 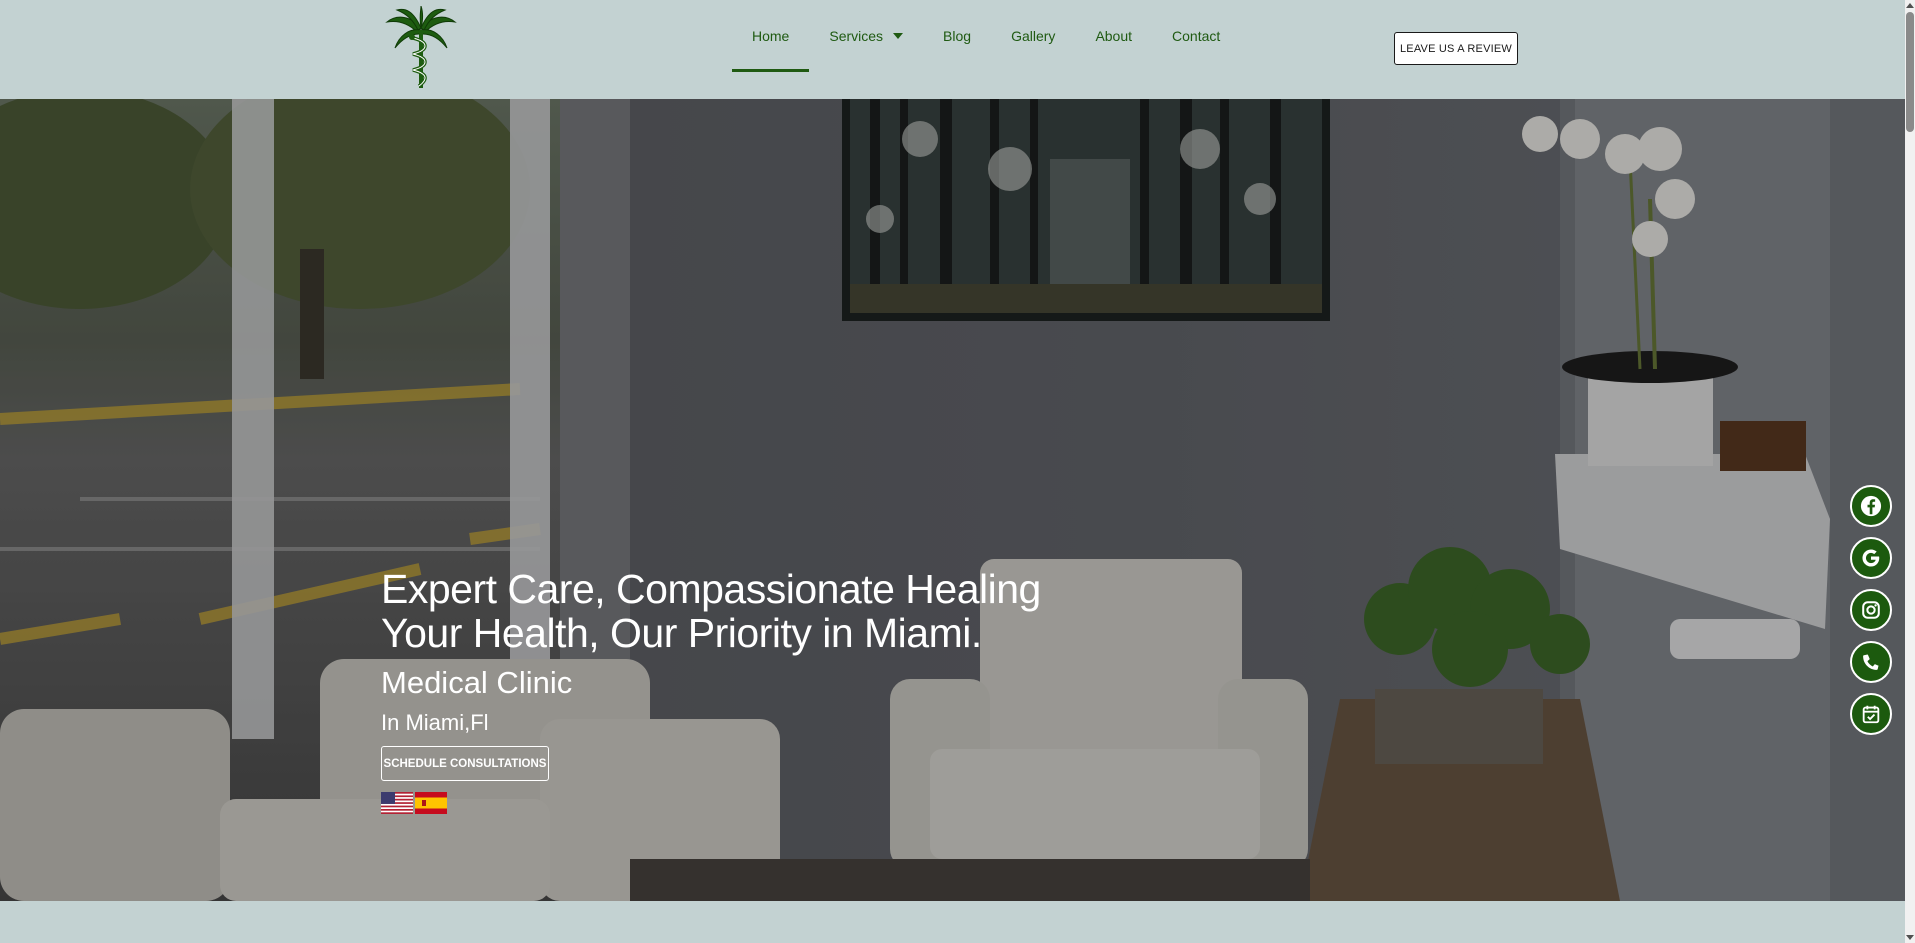 I want to click on google-icon, so click(x=1871, y=558).